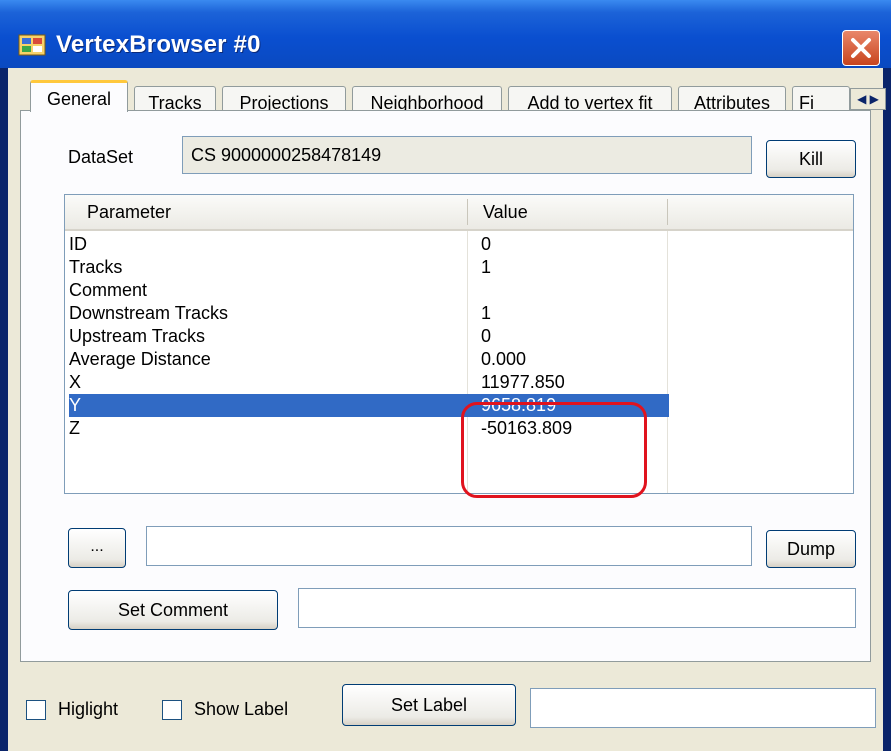  I want to click on annotation-ring, so click(554, 450).